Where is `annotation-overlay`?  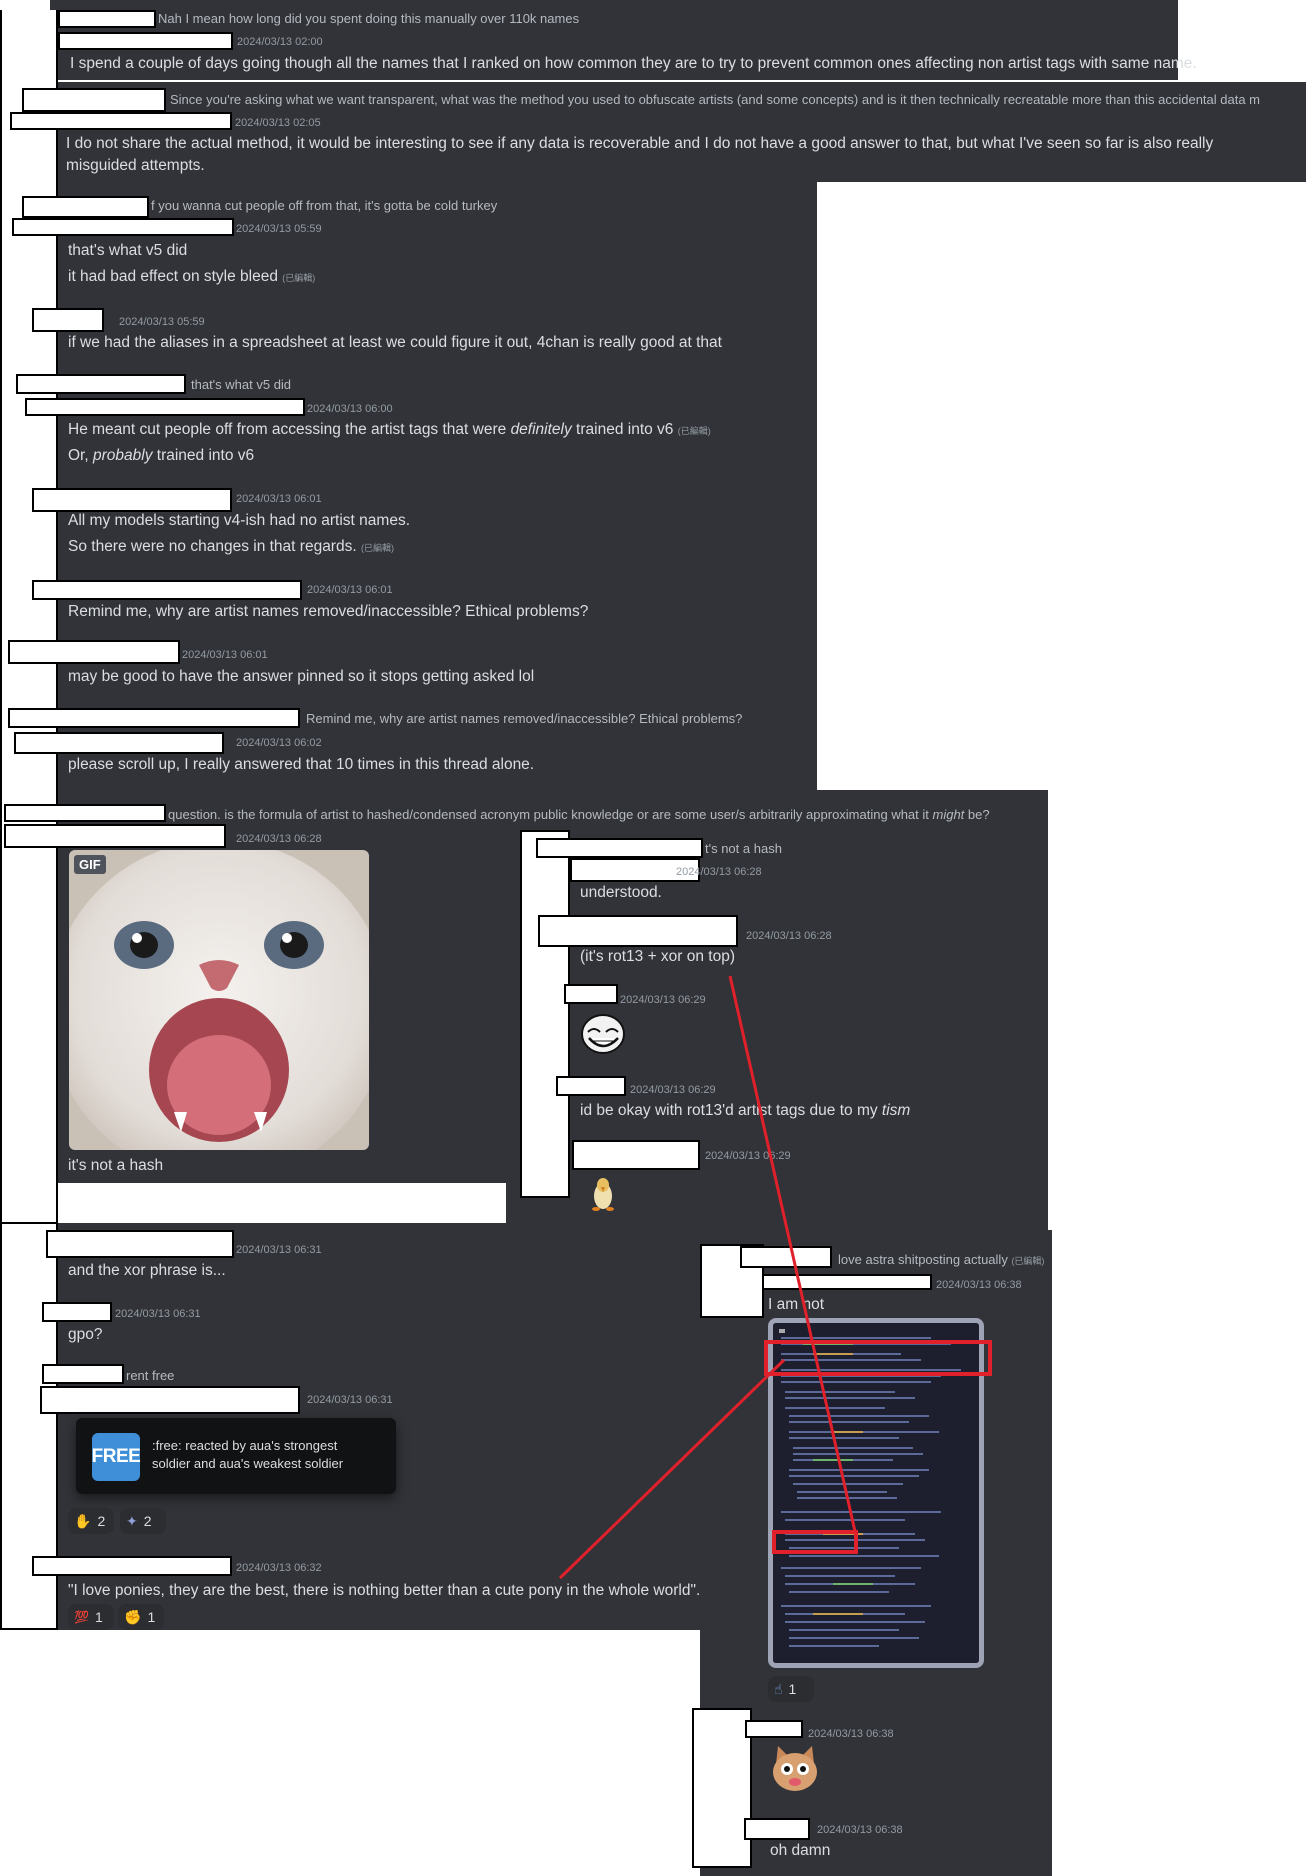 annotation-overlay is located at coordinates (775, 1277).